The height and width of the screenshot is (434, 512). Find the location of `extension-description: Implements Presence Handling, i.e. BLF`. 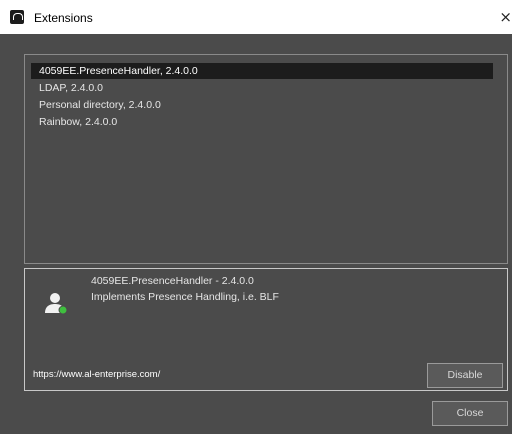

extension-description: Implements Presence Handling, i.e. BLF is located at coordinates (185, 297).